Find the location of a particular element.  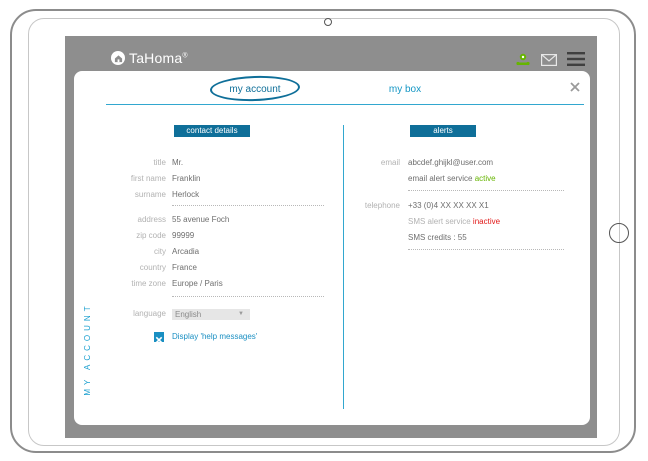

house-icon is located at coordinates (118, 58).